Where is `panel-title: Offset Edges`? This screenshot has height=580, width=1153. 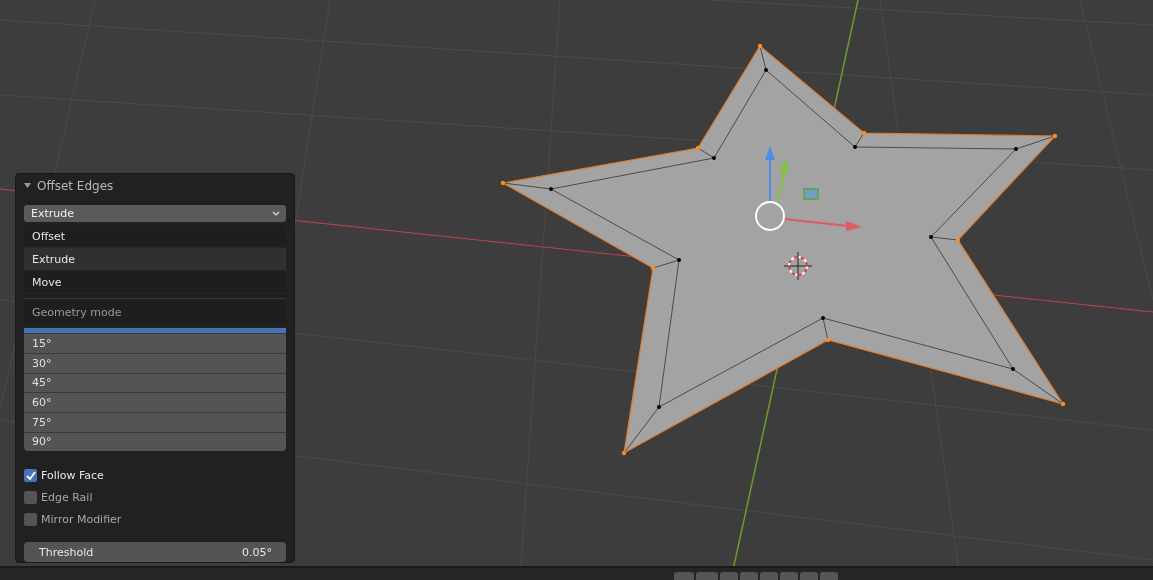
panel-title: Offset Edges is located at coordinates (75, 185).